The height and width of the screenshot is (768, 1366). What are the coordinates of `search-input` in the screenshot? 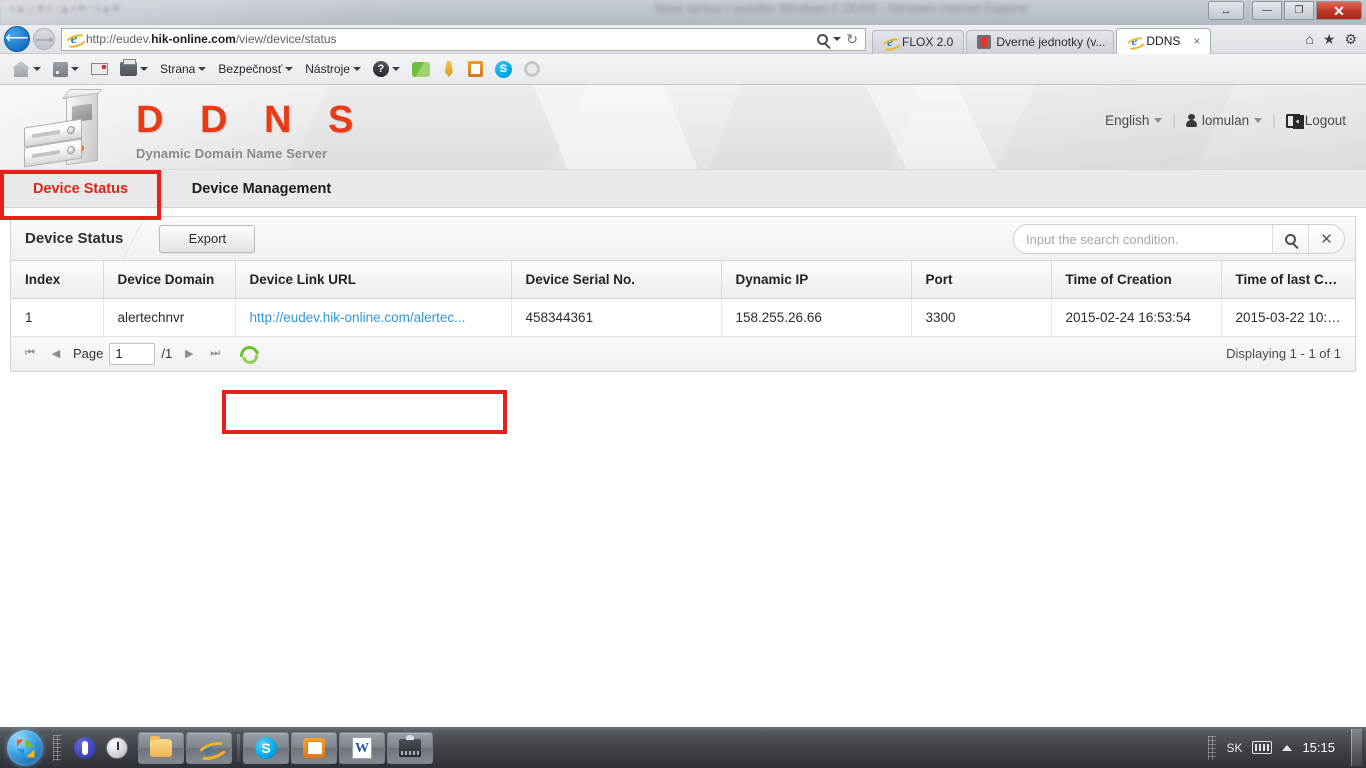 It's located at (1143, 239).